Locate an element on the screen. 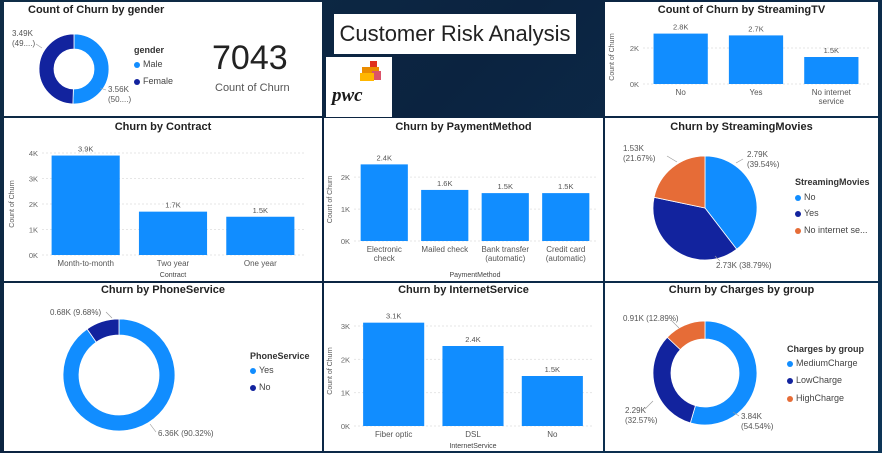 Image resolution: width=882 pixels, height=453 pixels. report-title-banner: Customer Risk Analysis is located at coordinates (455, 34).